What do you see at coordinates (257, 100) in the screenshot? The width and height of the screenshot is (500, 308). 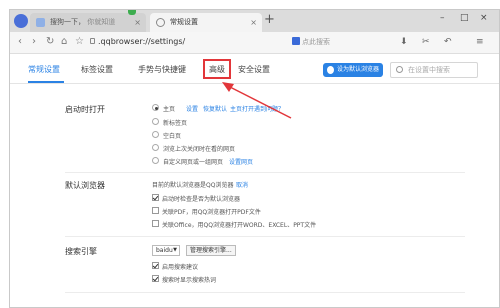 I see `annotation-arrow-icon` at bounding box center [257, 100].